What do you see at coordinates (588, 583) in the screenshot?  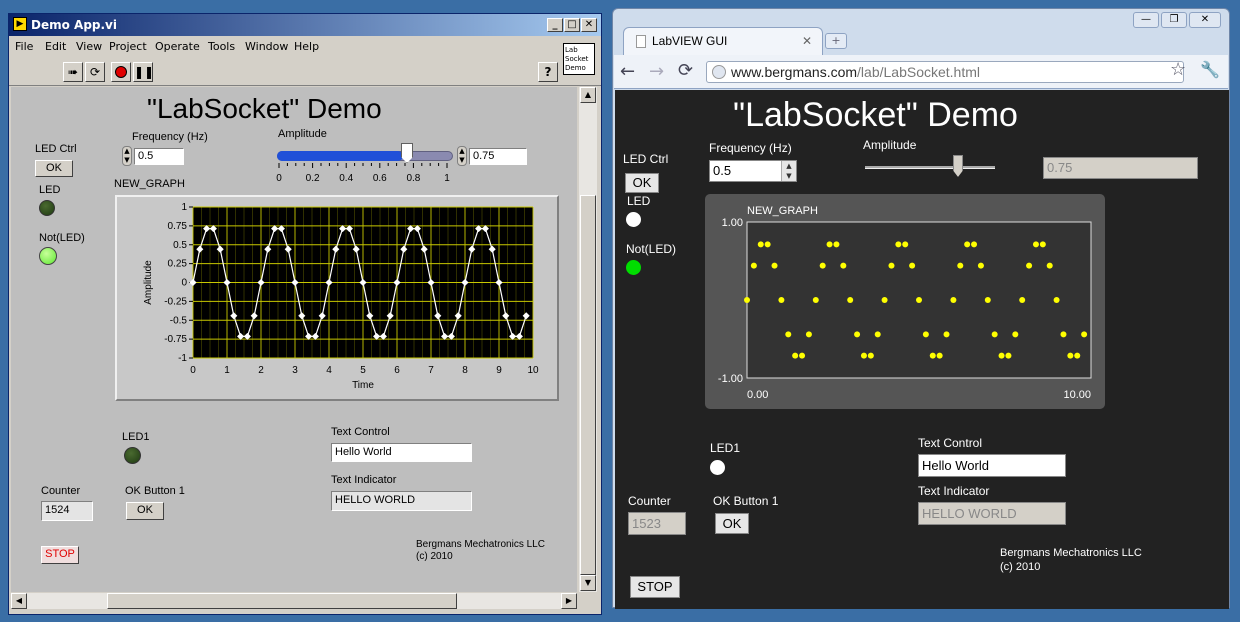 I see `scroll-down-icon: ▼` at bounding box center [588, 583].